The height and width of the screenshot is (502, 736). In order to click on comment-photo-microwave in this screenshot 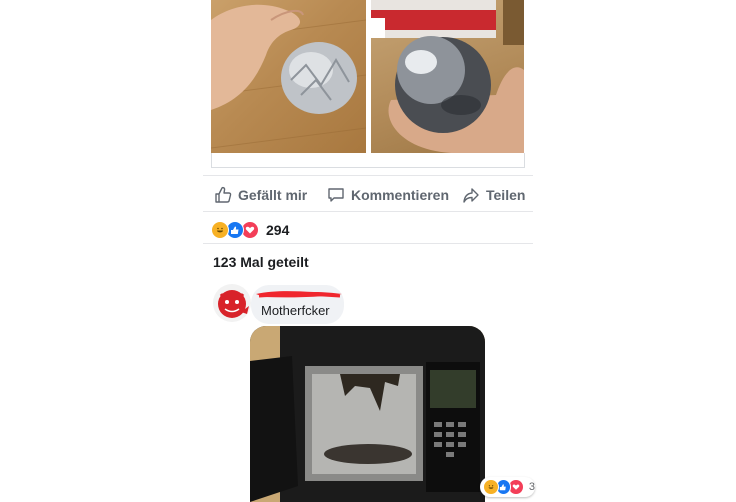, I will do `click(367, 414)`.